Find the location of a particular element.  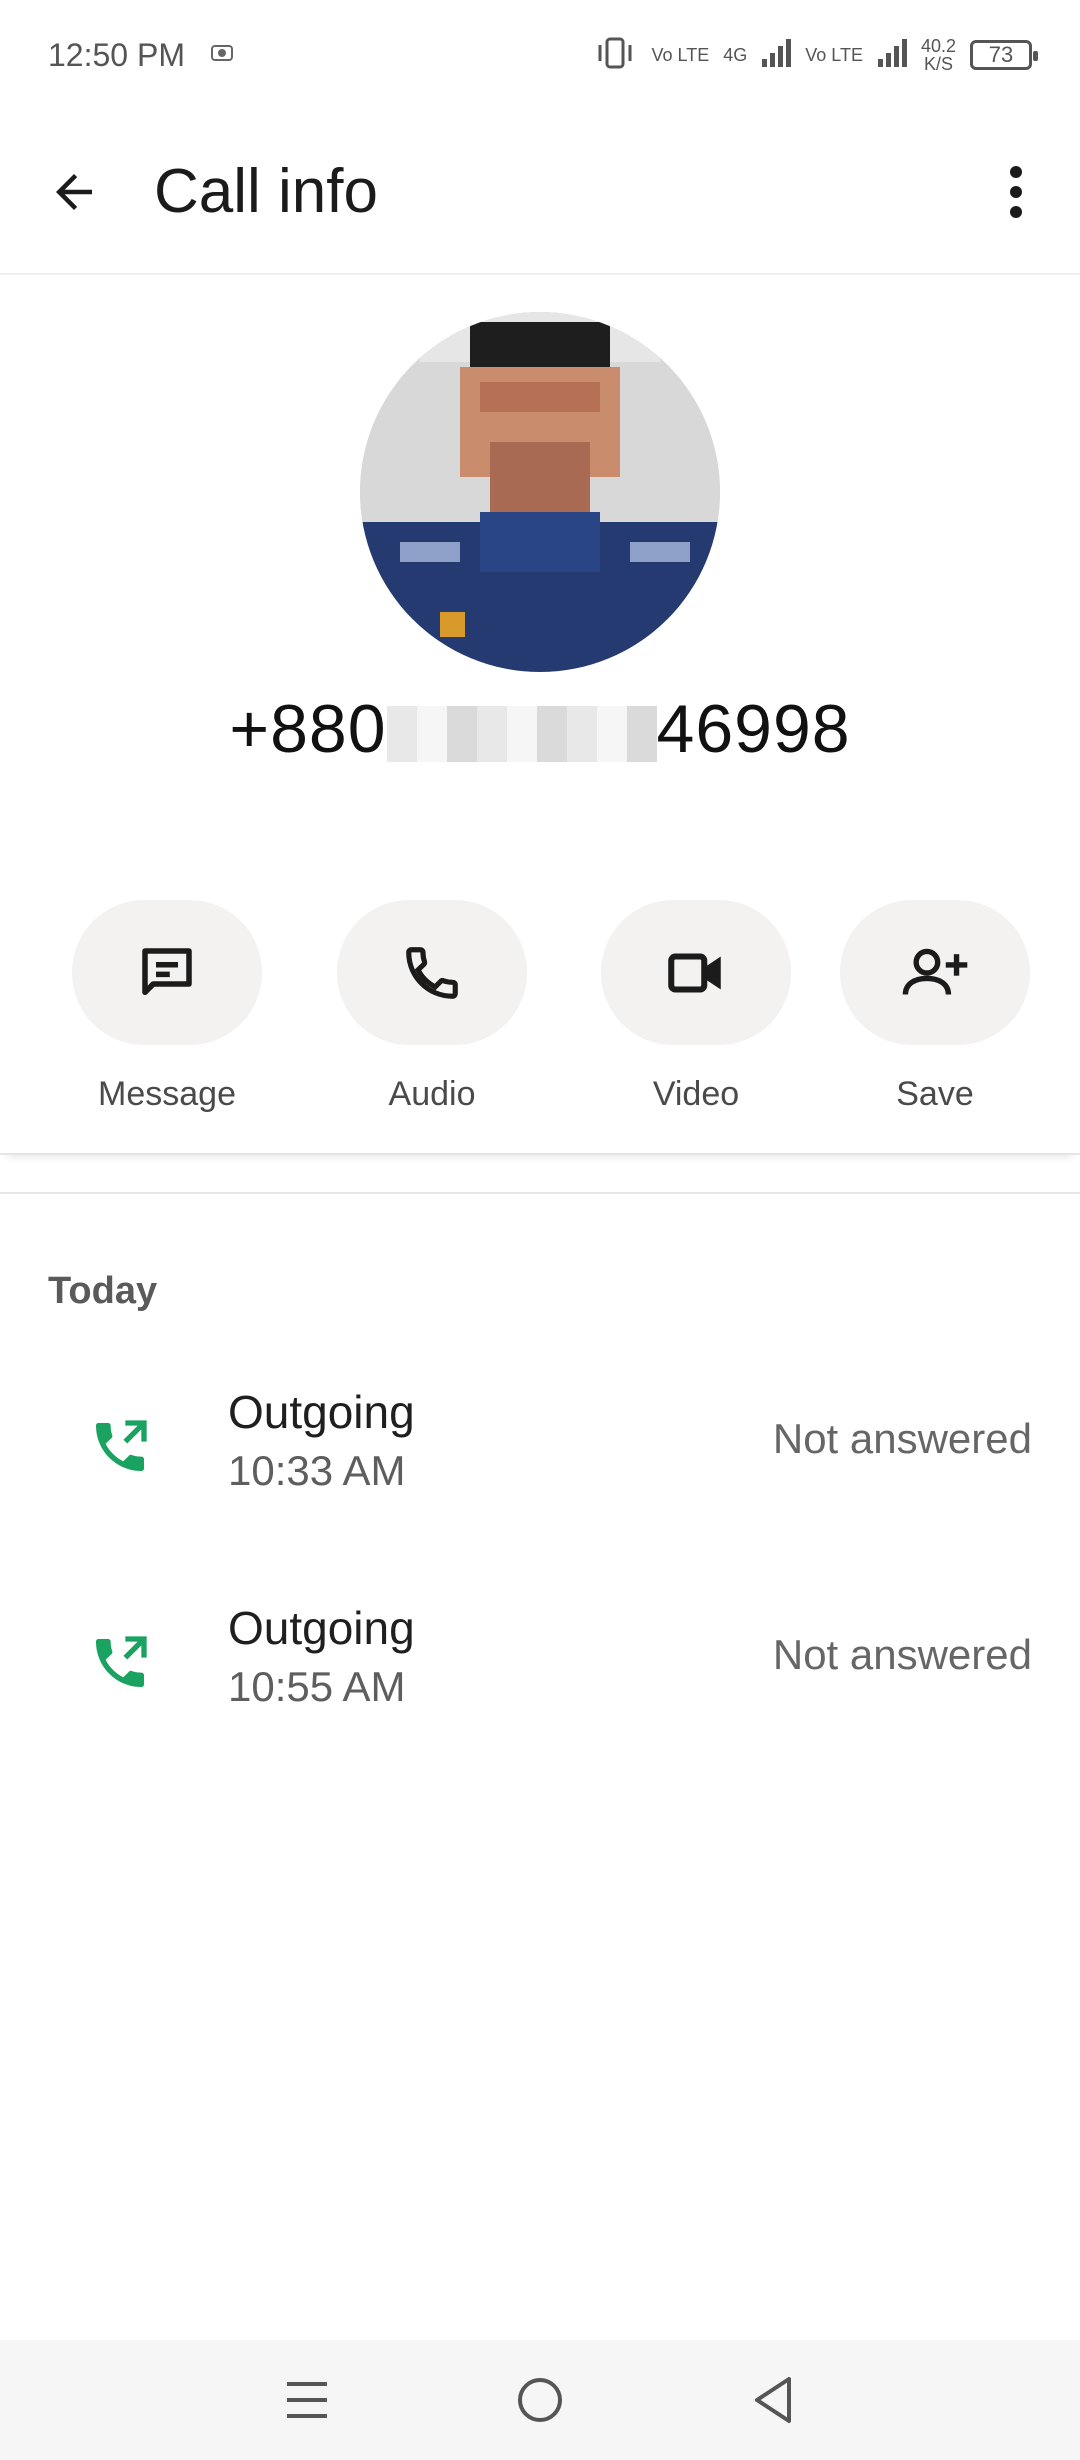

audio-label: Audio is located at coordinates (432, 1094).